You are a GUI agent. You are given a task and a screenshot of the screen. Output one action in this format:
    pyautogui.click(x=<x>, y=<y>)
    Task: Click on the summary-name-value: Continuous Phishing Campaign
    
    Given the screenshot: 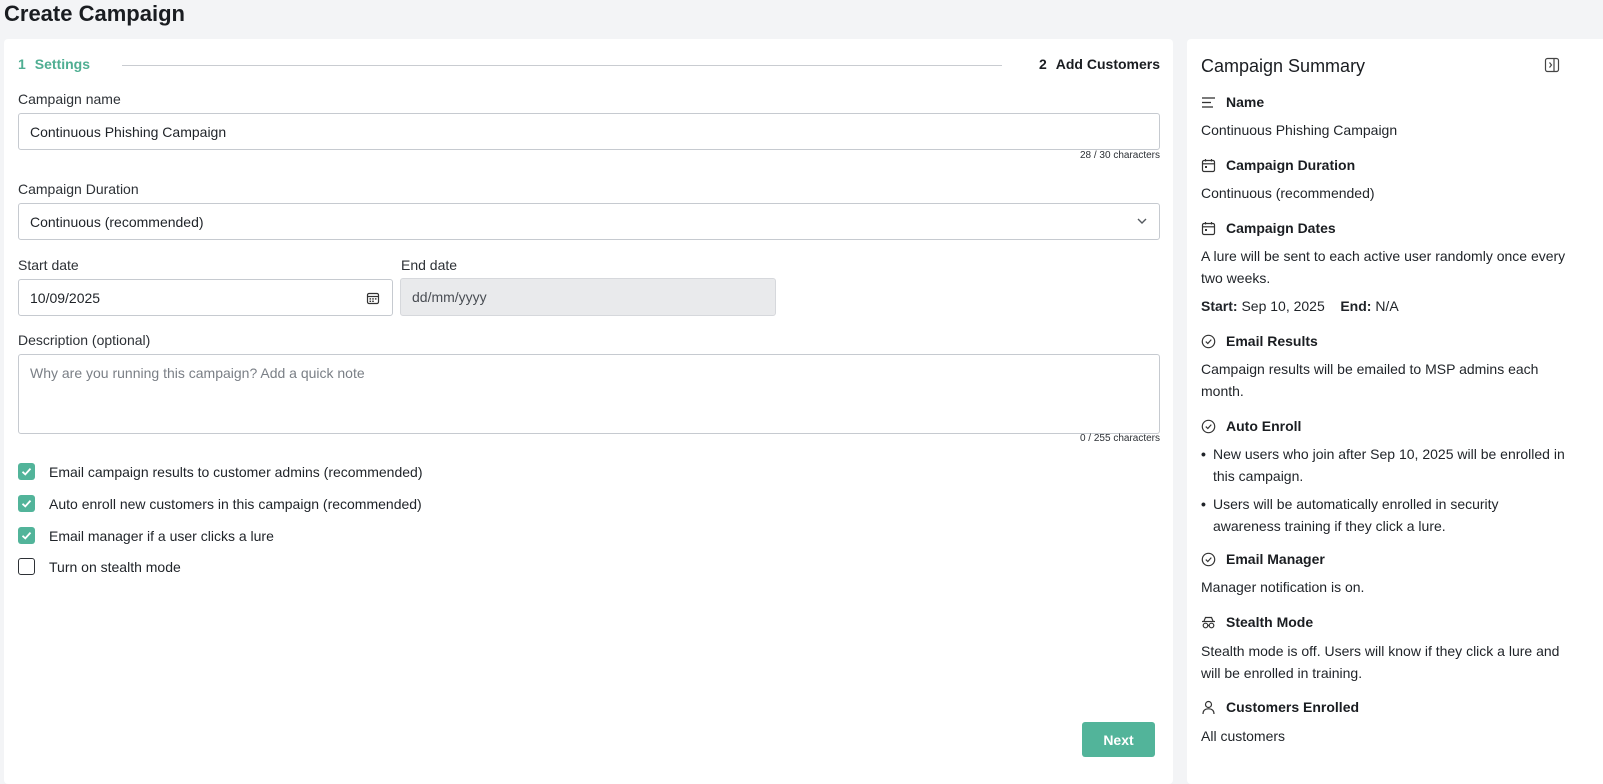 What is the action you would take?
    pyautogui.click(x=1299, y=130)
    